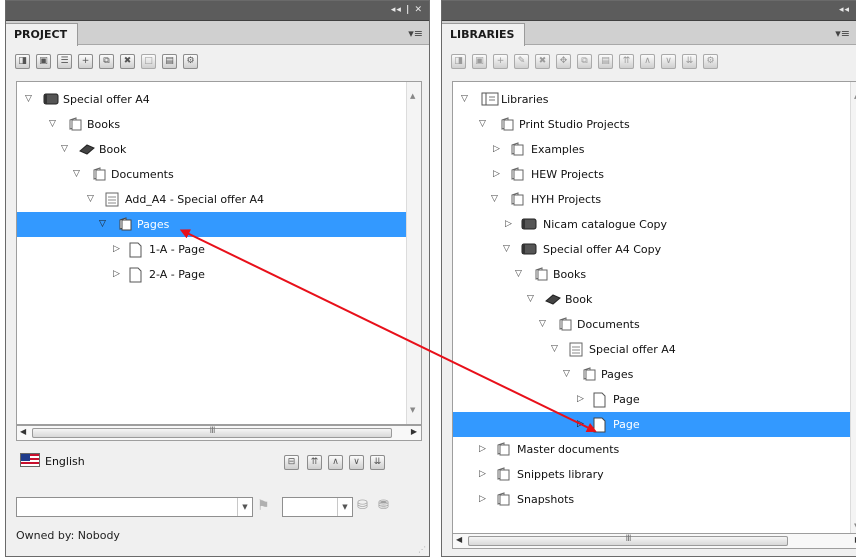 The image size is (856, 557). Describe the element at coordinates (412, 410) in the screenshot. I see `scroll-down-icon: ▼` at that location.